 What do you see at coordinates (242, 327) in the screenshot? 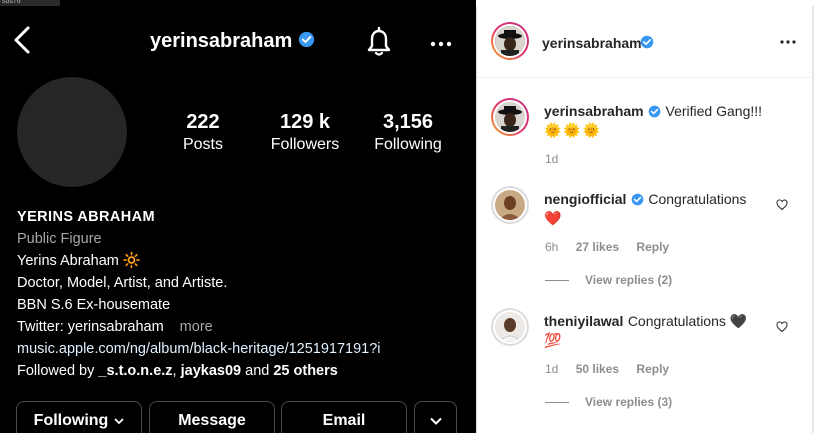
I see `bio-twitter-row: Twitter: yerinsabraham more` at bounding box center [242, 327].